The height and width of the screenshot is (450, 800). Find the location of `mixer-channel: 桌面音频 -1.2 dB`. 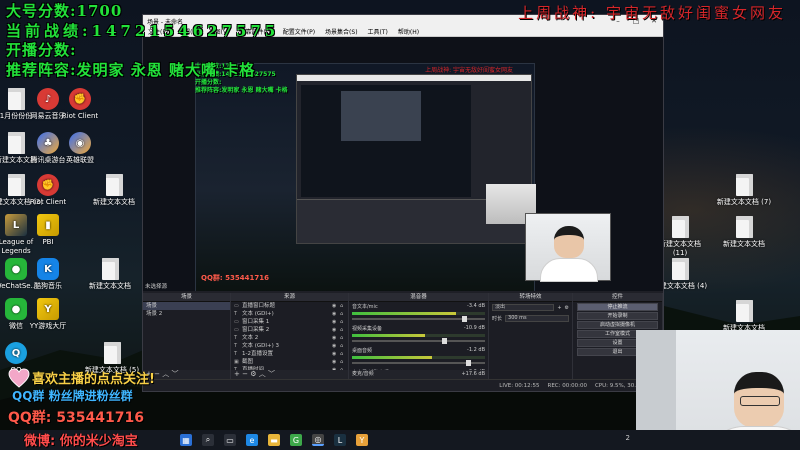

mixer-channel: 桌面音频 -1.2 dB is located at coordinates (418, 357).